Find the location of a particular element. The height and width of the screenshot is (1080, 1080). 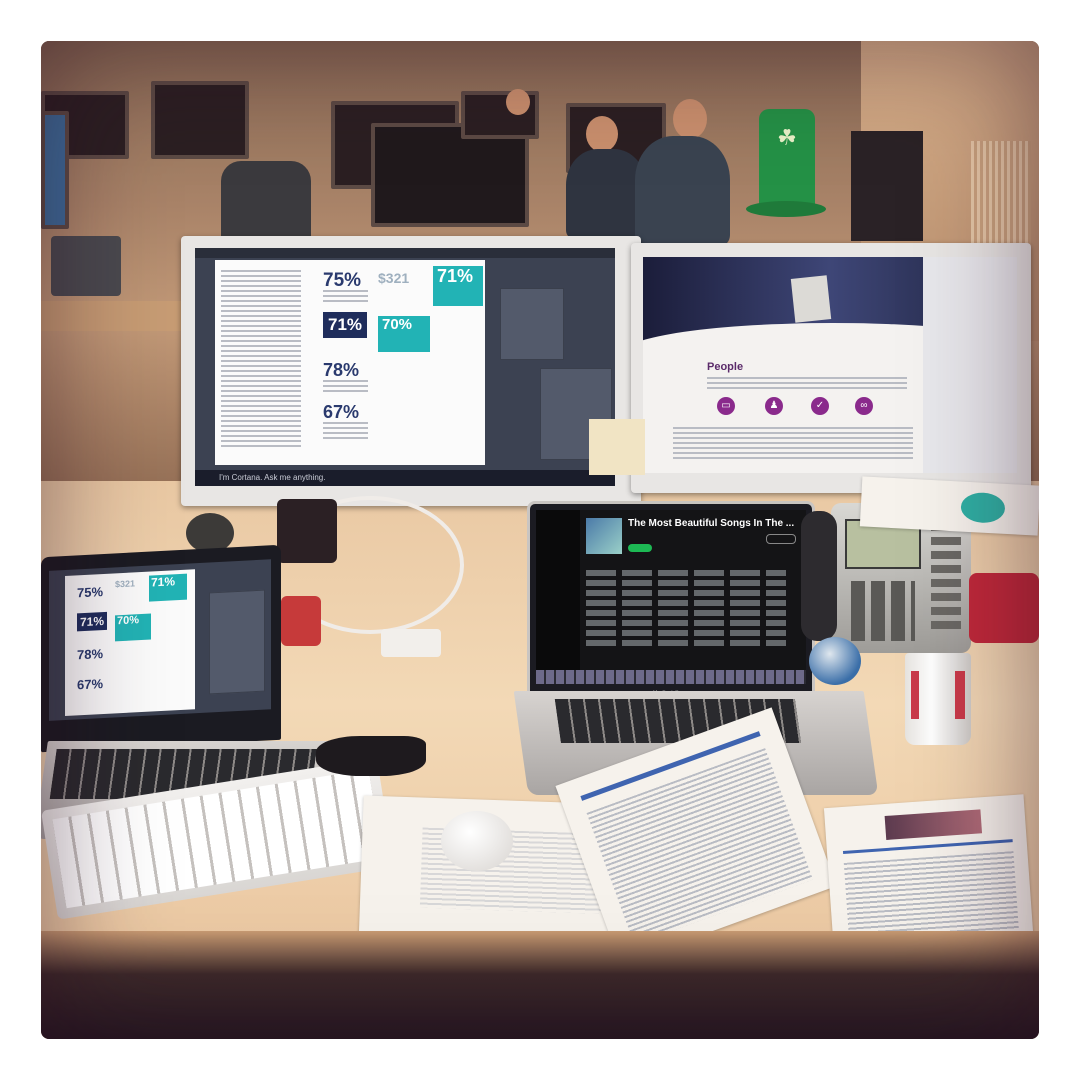

monitor-stand is located at coordinates (307, 531).